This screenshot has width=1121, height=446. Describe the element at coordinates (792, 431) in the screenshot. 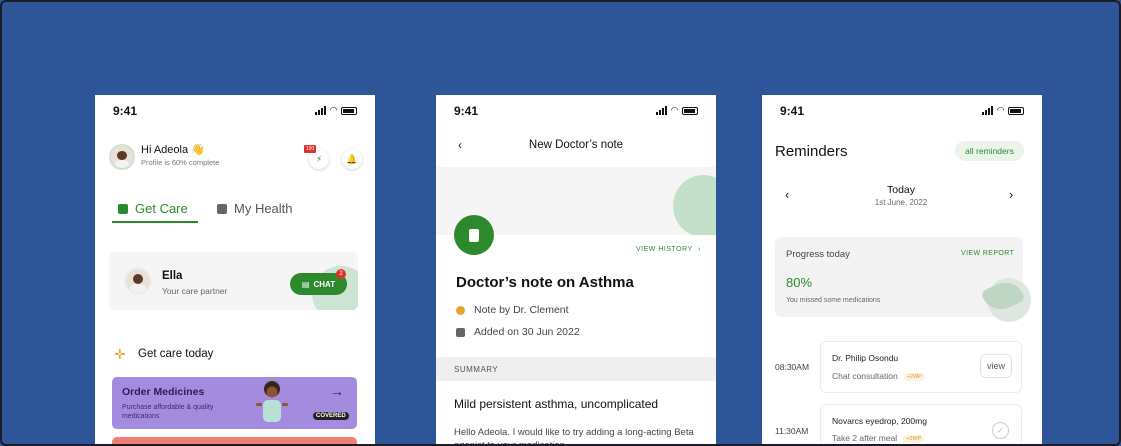

I see `reminder-time: 11:30AM` at that location.